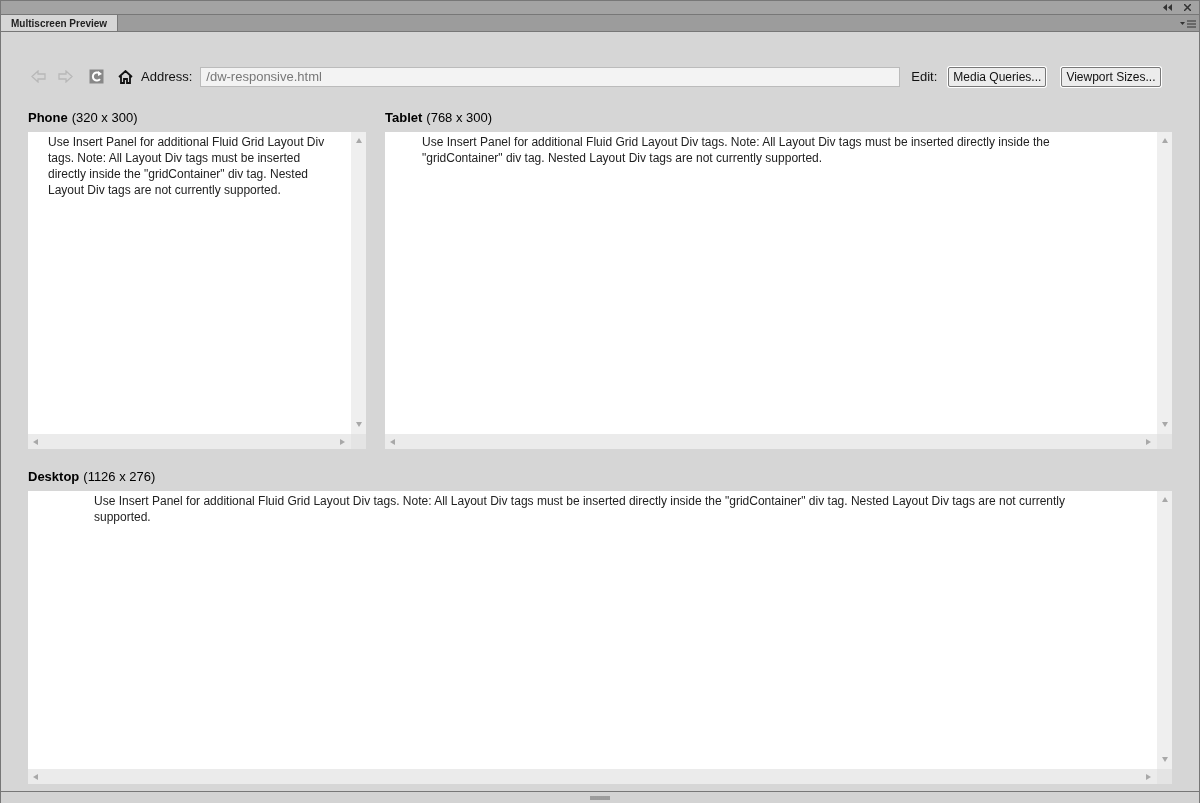 Image resolution: width=1200 pixels, height=803 pixels. What do you see at coordinates (404, 118) in the screenshot?
I see `preview-title: Tablet` at bounding box center [404, 118].